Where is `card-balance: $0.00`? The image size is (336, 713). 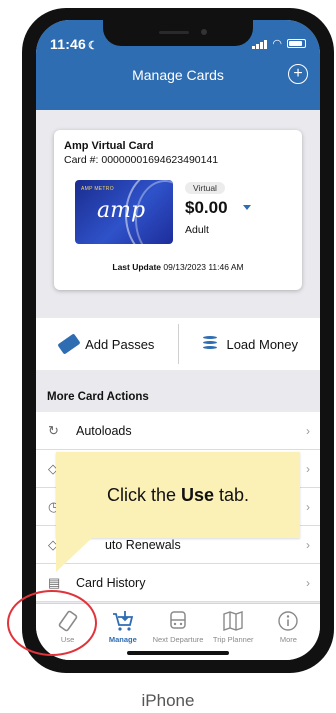
card-balance: $0.00 is located at coordinates (206, 207).